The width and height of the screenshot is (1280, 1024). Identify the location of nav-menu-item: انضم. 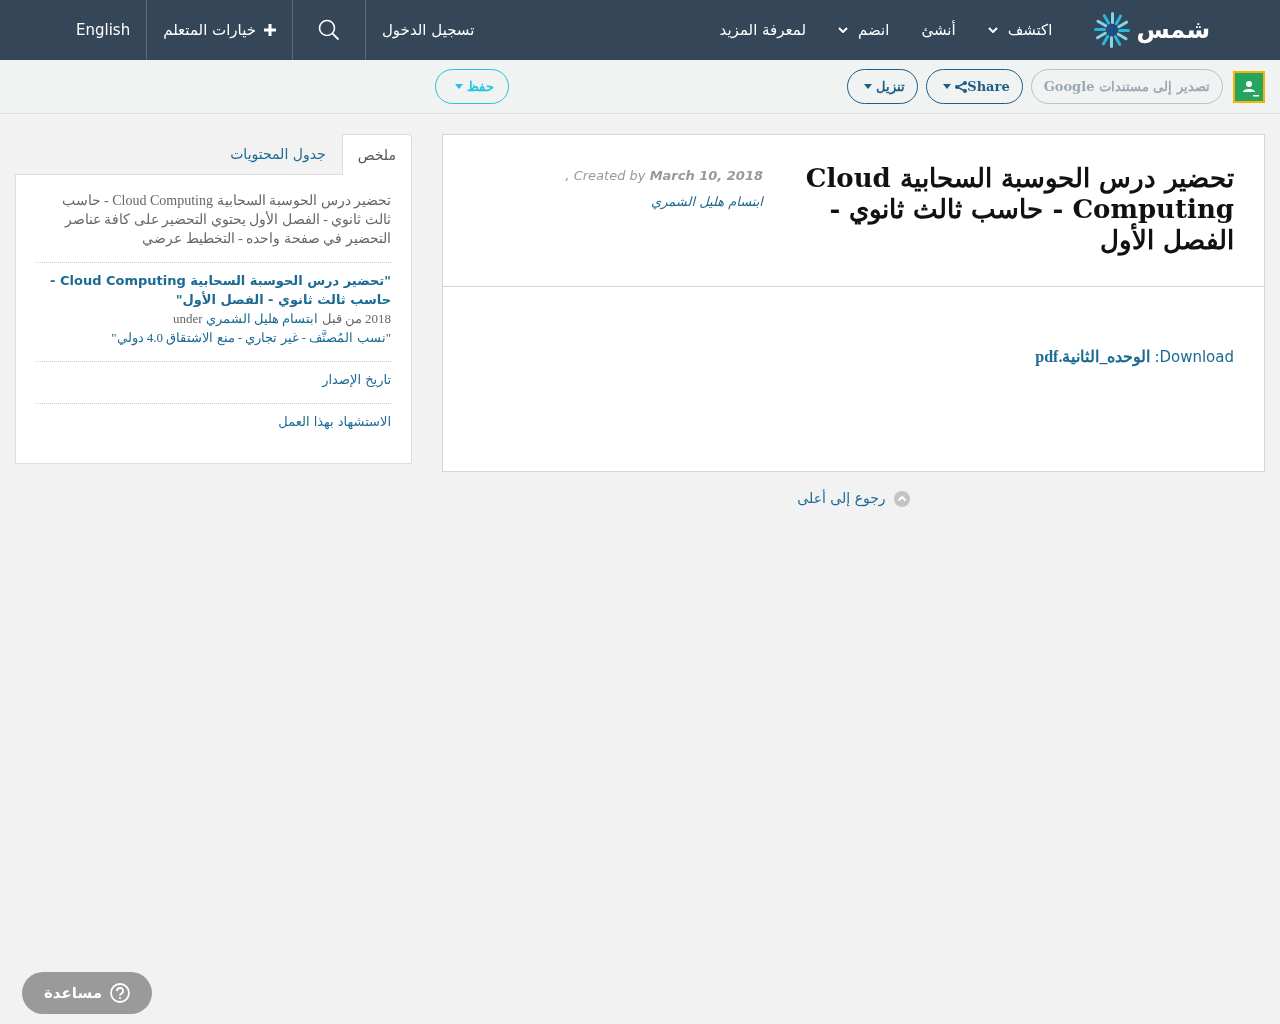
(864, 30).